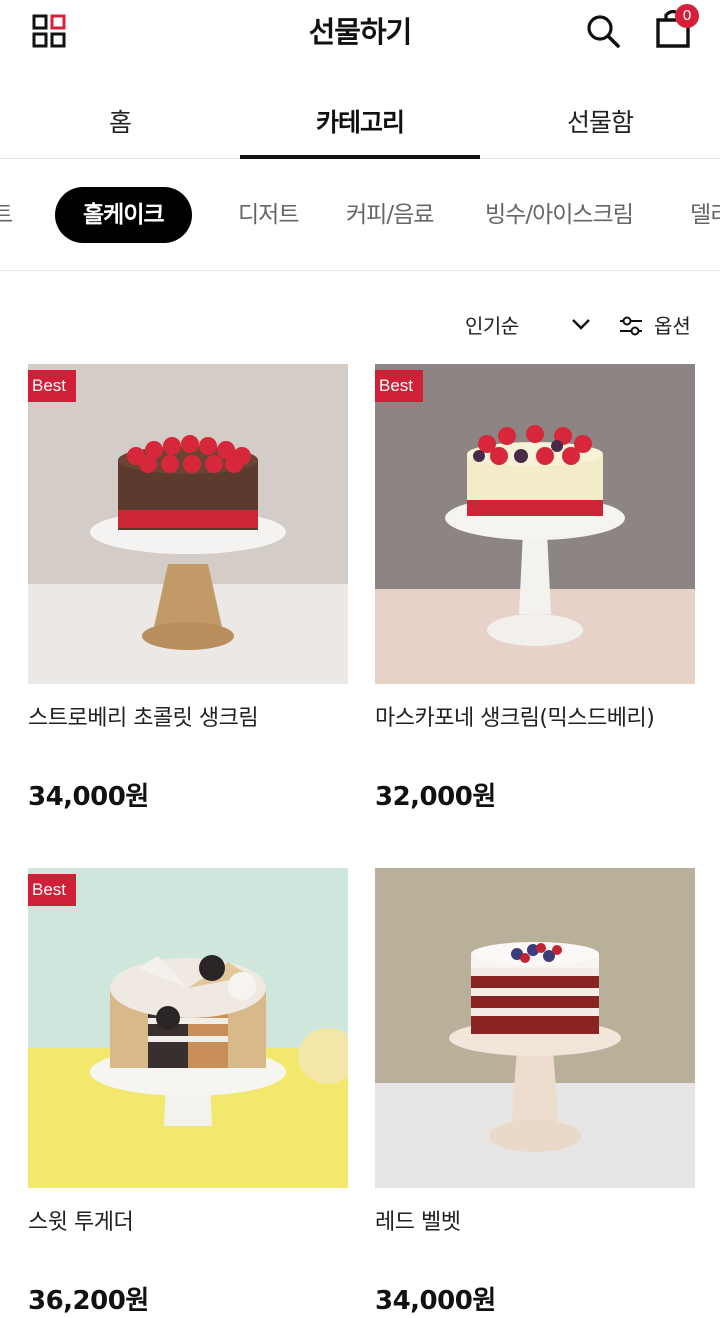  What do you see at coordinates (687, 16) in the screenshot?
I see `cart-count-badge: 0` at bounding box center [687, 16].